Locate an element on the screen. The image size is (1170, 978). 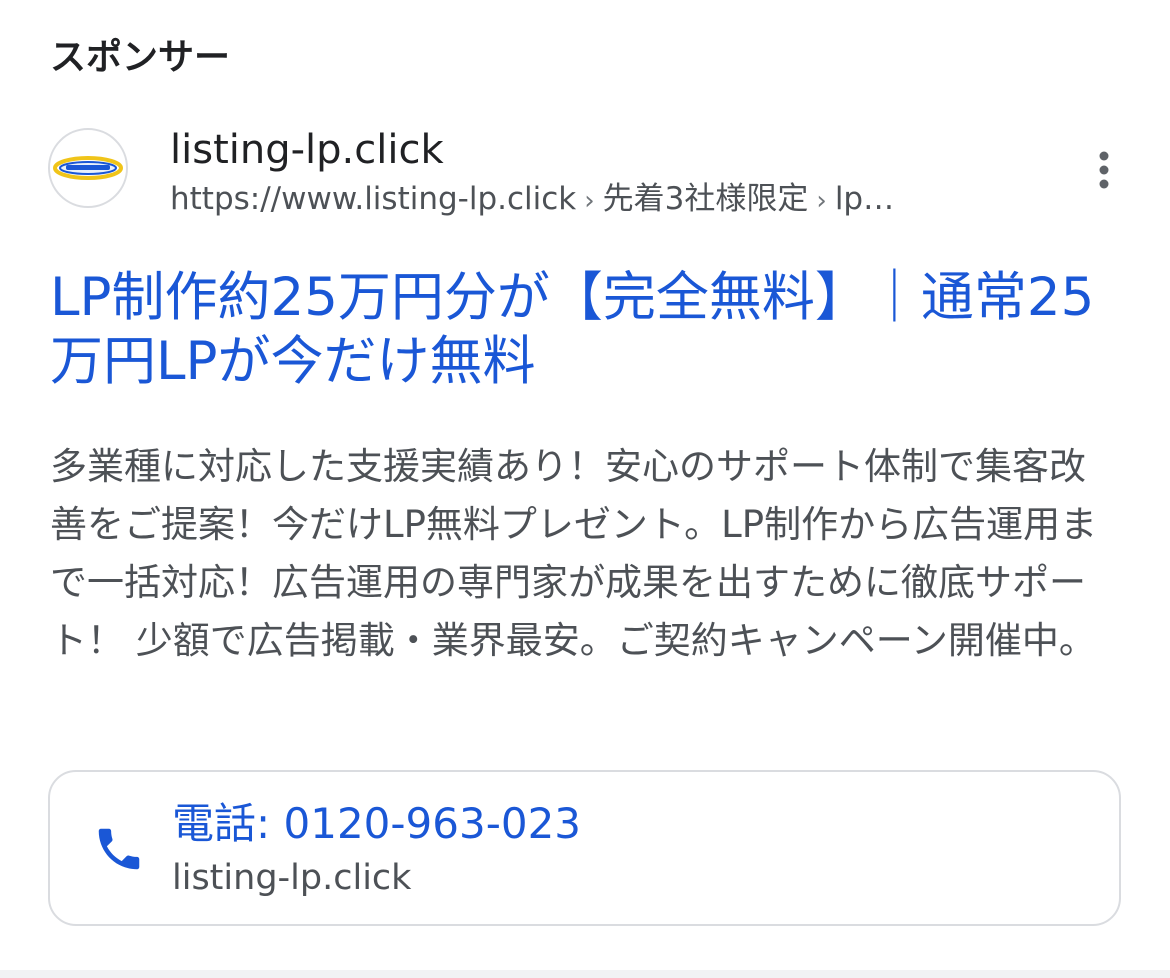
logo-icon is located at coordinates (88, 168).